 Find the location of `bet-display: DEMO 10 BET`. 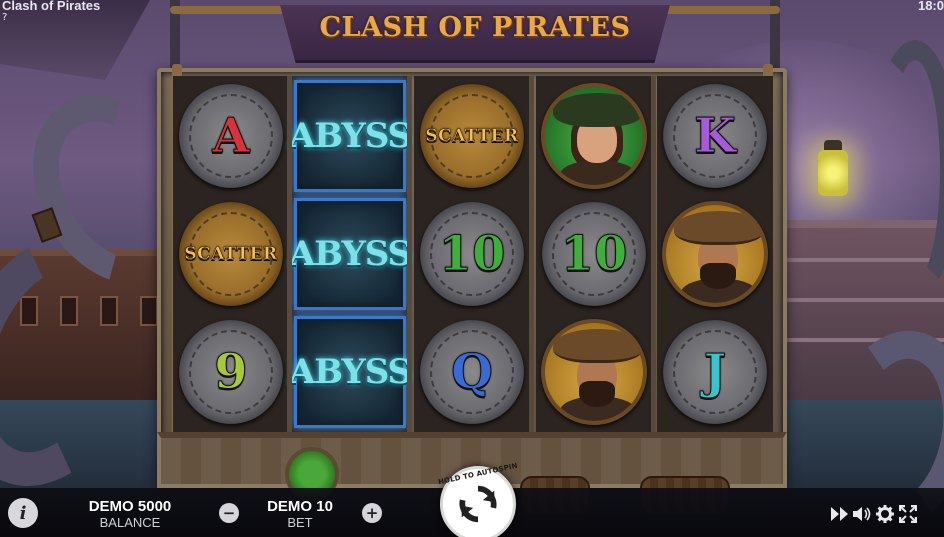

bet-display: DEMO 10 BET is located at coordinates (300, 514).